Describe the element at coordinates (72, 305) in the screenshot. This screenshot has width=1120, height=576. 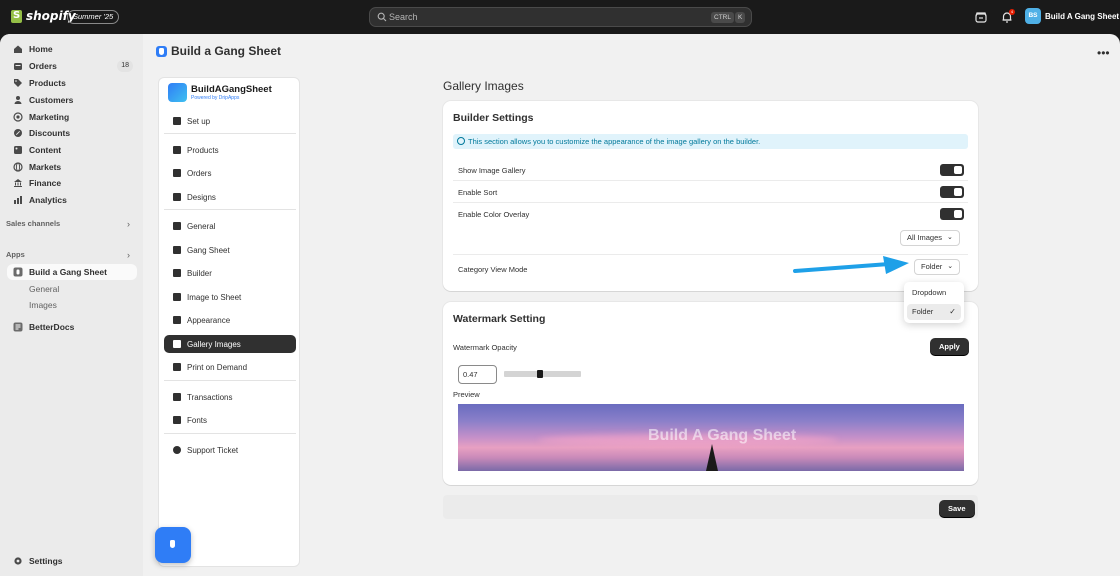
I see `nav-sub-images: Images` at that location.